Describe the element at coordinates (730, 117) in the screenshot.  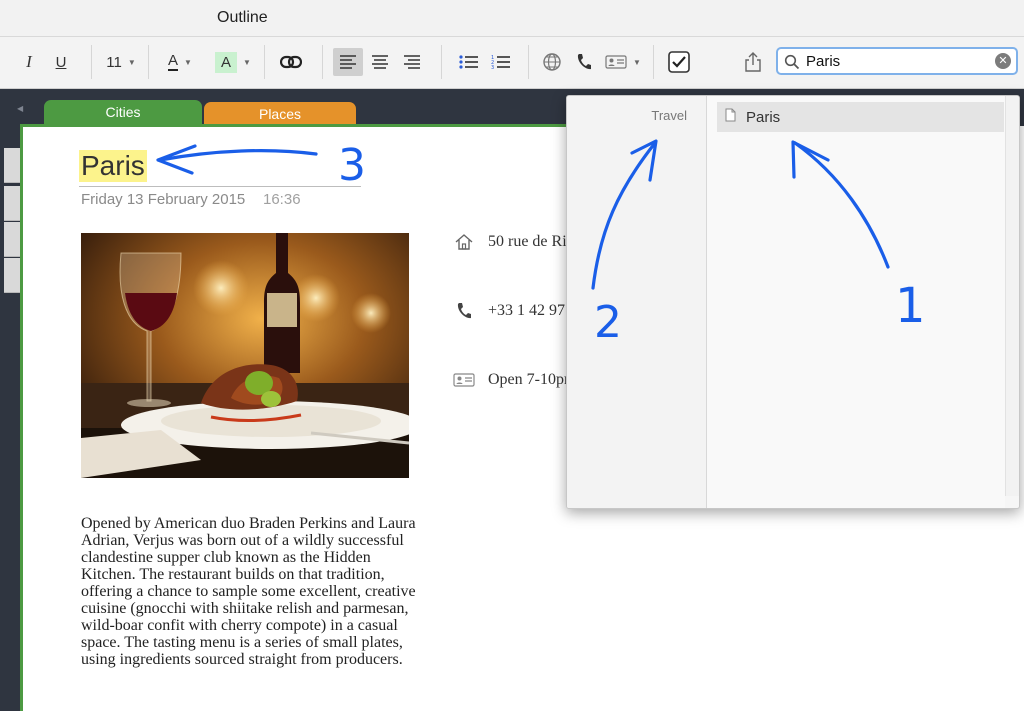
I see `document-icon` at that location.